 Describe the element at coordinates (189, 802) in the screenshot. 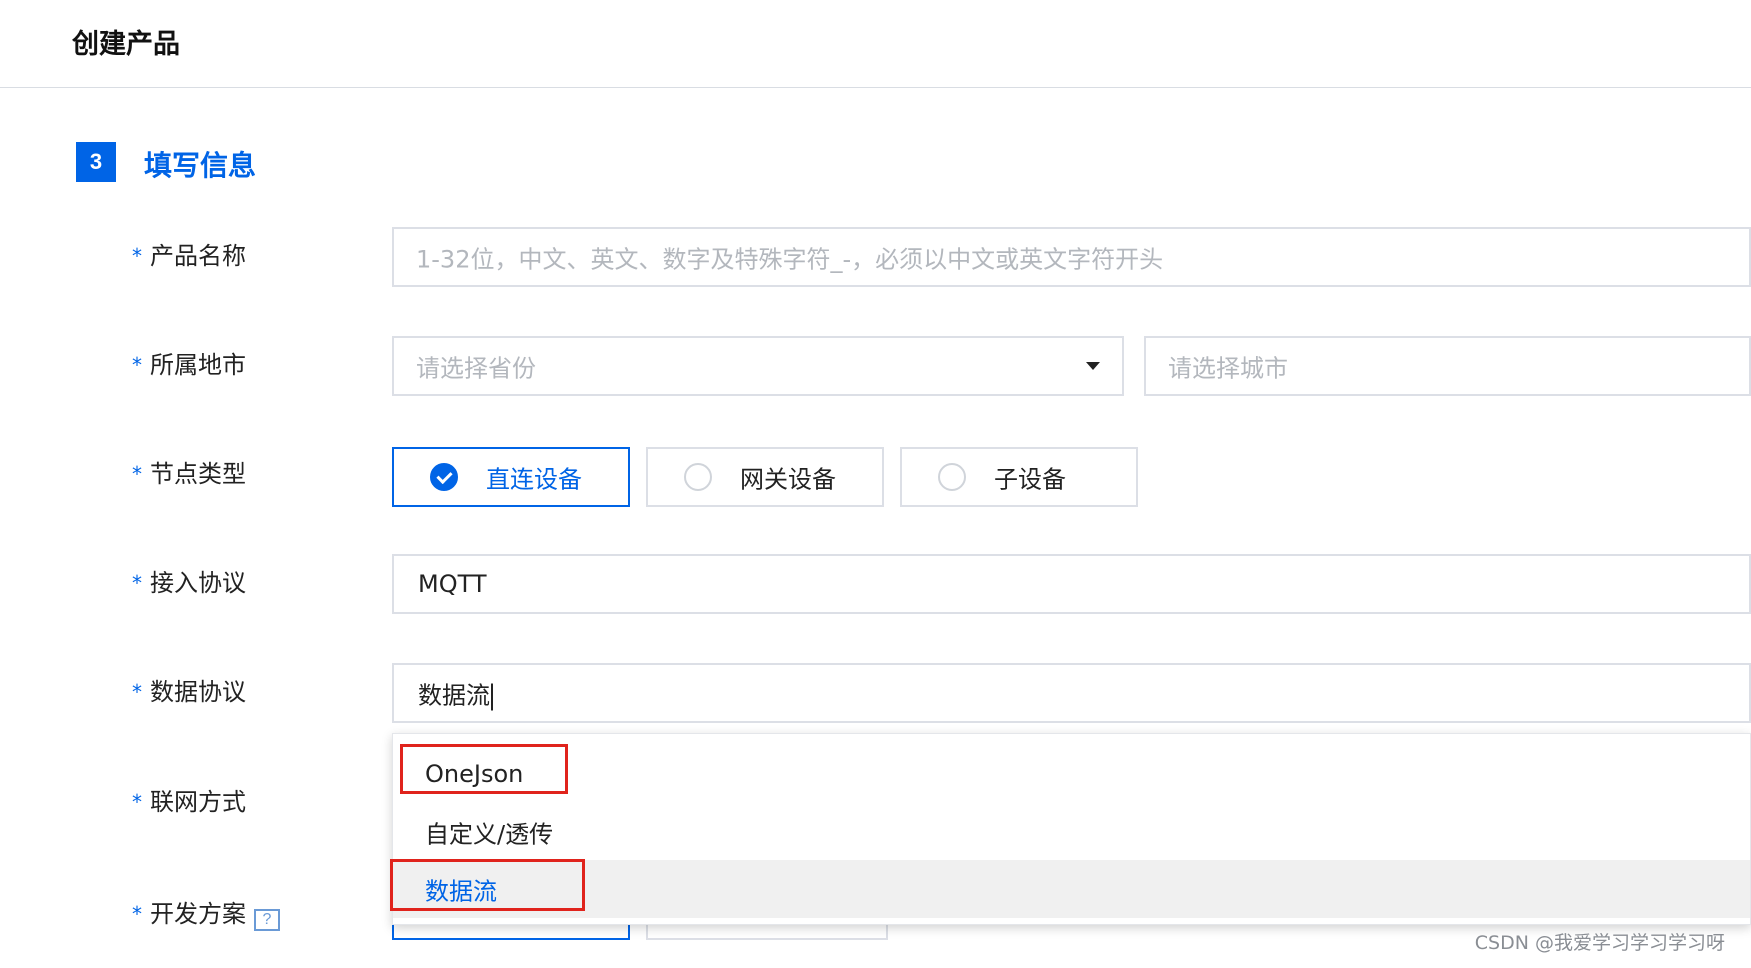

I see `network-mode-label: * 联网方式` at that location.